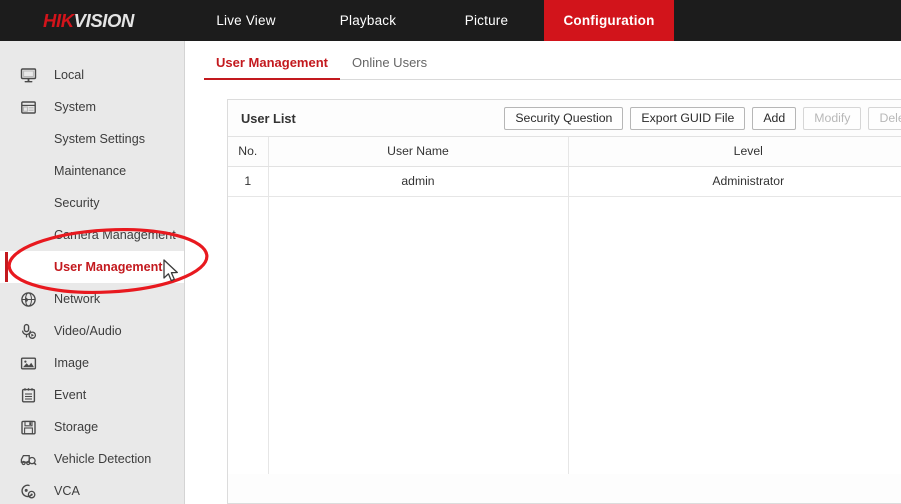  Describe the element at coordinates (37, 331) in the screenshot. I see `microphone-icon` at that location.